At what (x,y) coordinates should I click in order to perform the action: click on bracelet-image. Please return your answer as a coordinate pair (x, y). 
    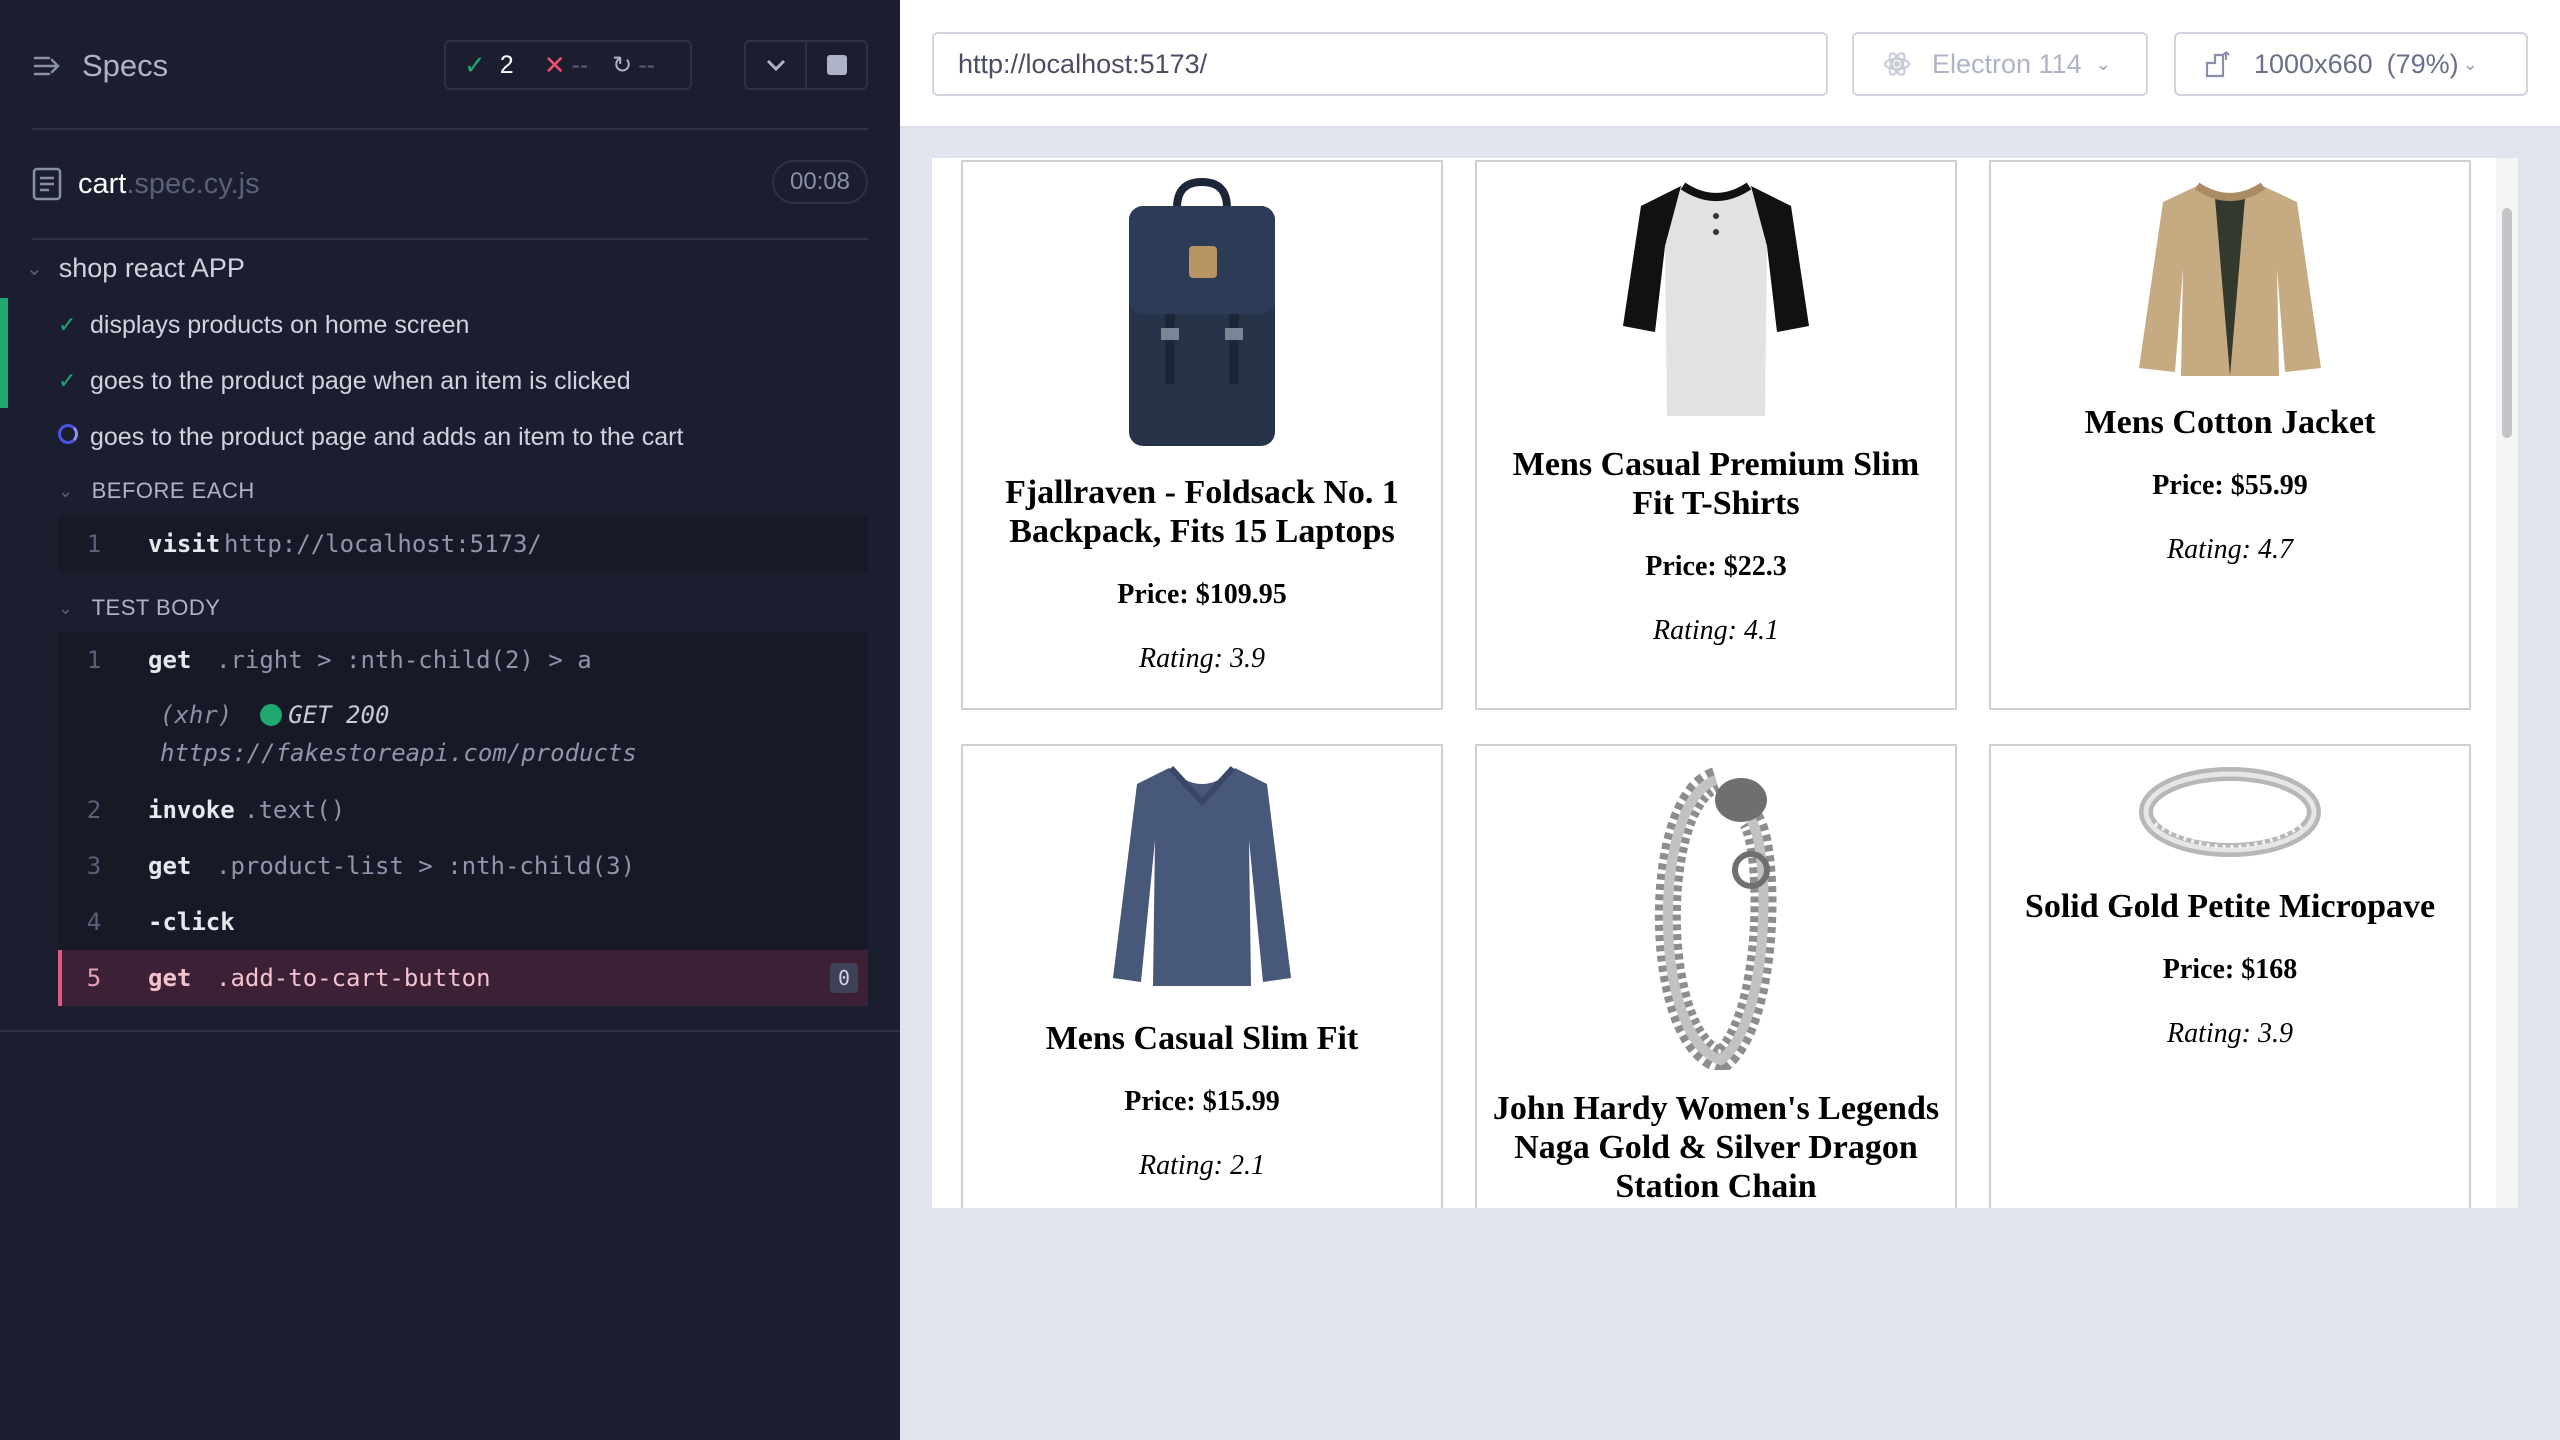
    Looking at the image, I should click on (1715, 921).